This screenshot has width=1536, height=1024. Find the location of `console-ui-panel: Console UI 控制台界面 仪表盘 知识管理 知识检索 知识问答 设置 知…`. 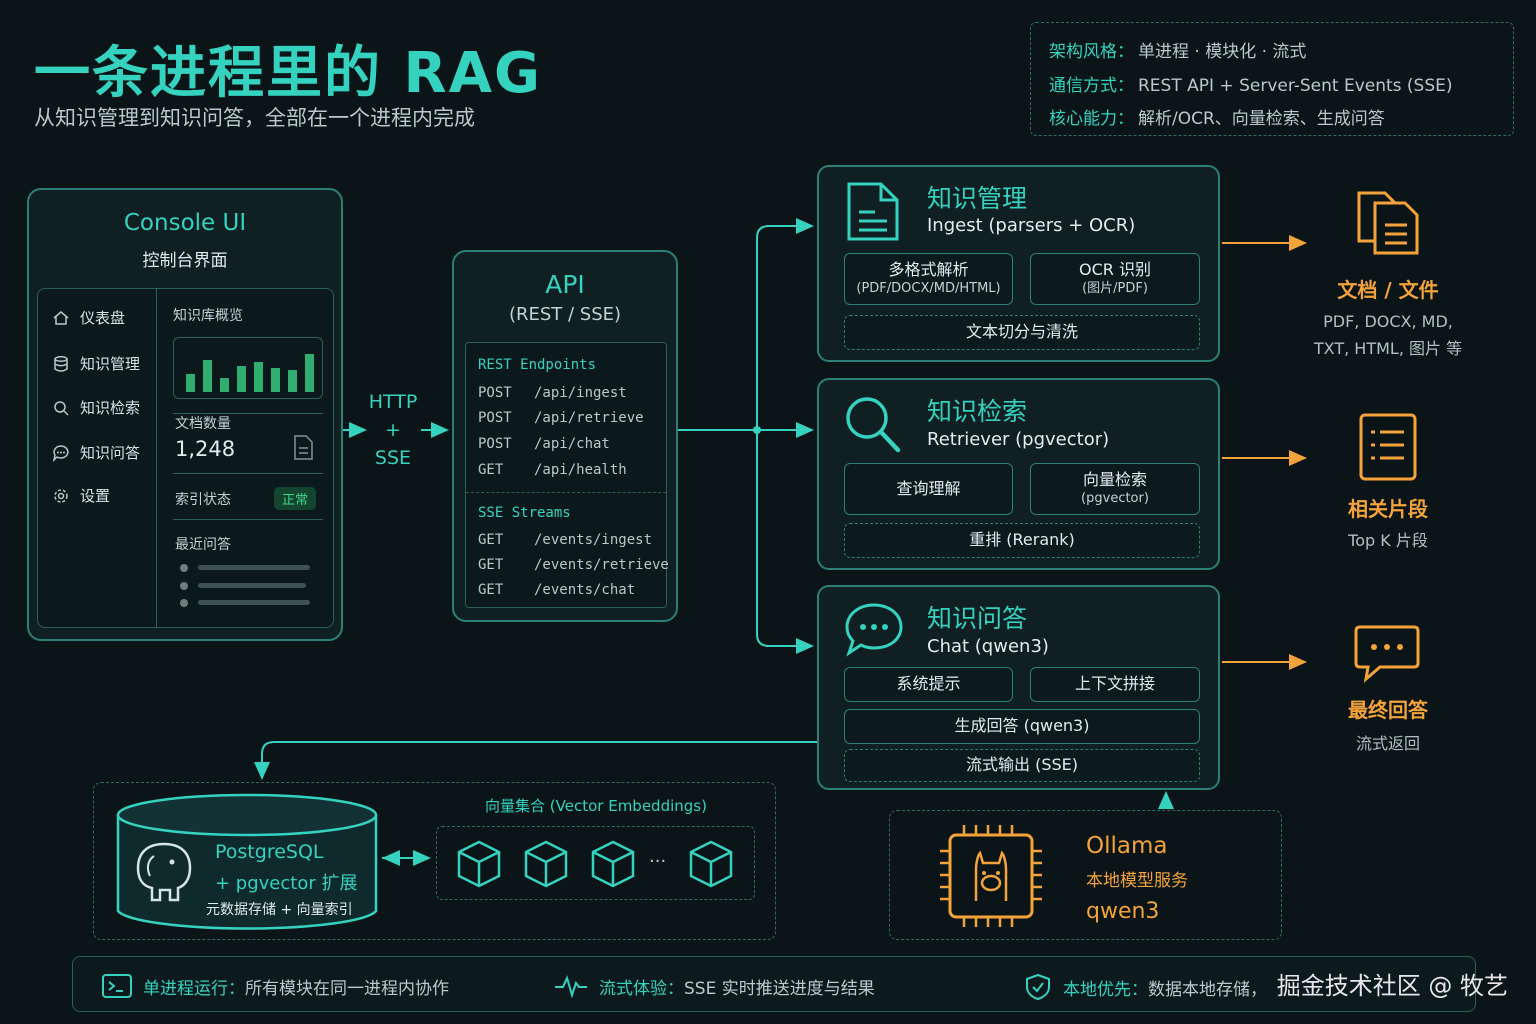

console-ui-panel: Console UI 控制台界面 仪表盘 知识管理 知识检索 知识问答 设置 知… is located at coordinates (185, 414).